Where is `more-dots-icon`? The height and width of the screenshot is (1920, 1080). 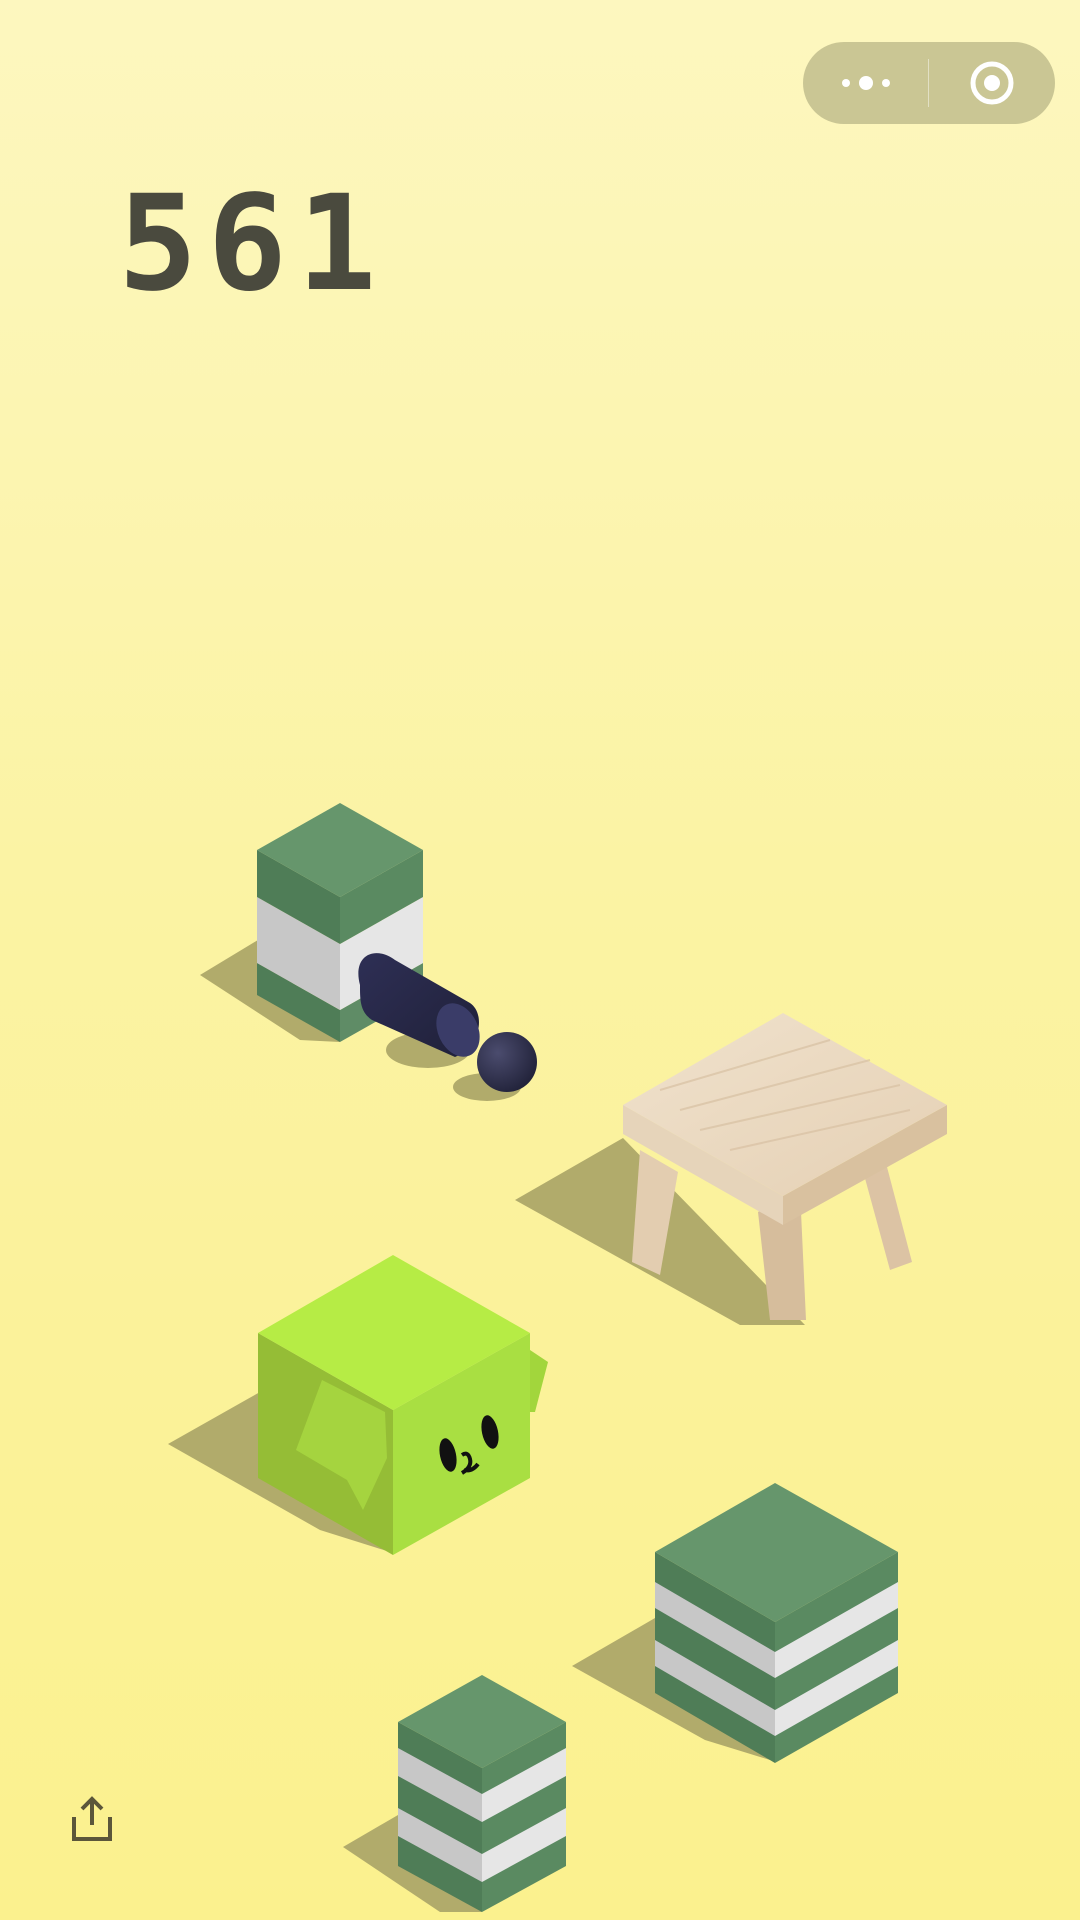
more-dots-icon is located at coordinates (865, 83).